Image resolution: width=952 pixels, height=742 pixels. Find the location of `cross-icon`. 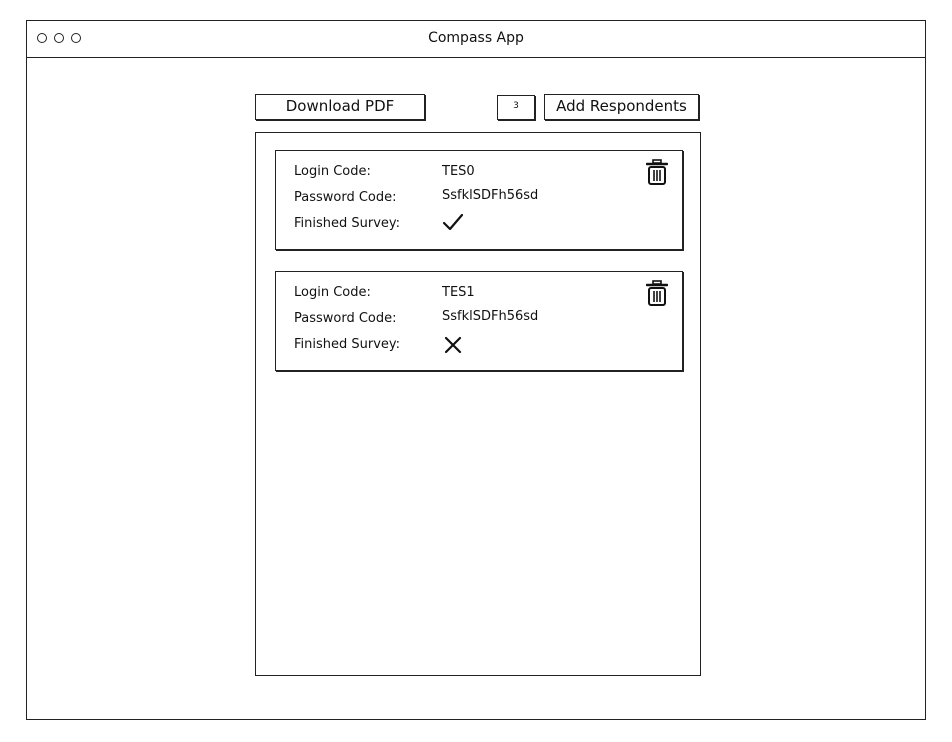

cross-icon is located at coordinates (453, 345).